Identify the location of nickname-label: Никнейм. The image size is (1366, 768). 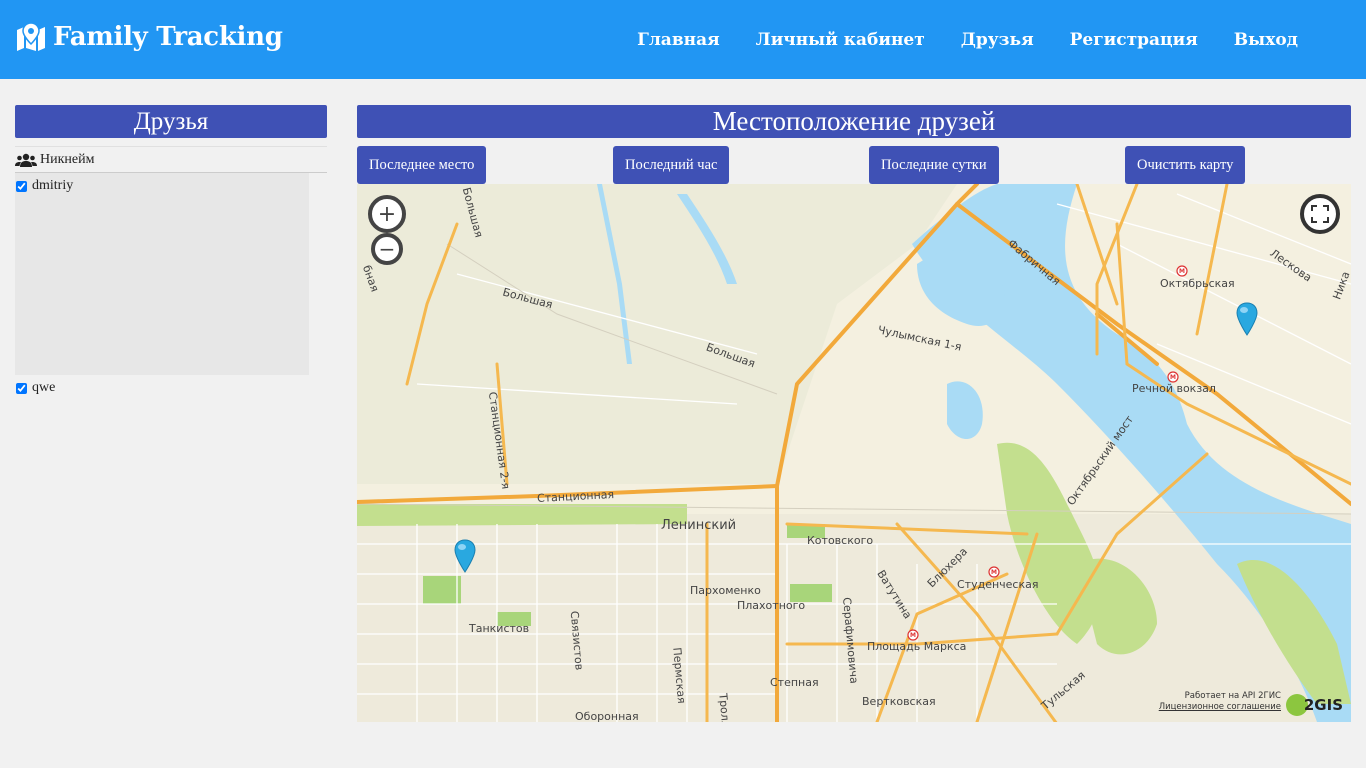
(67, 159).